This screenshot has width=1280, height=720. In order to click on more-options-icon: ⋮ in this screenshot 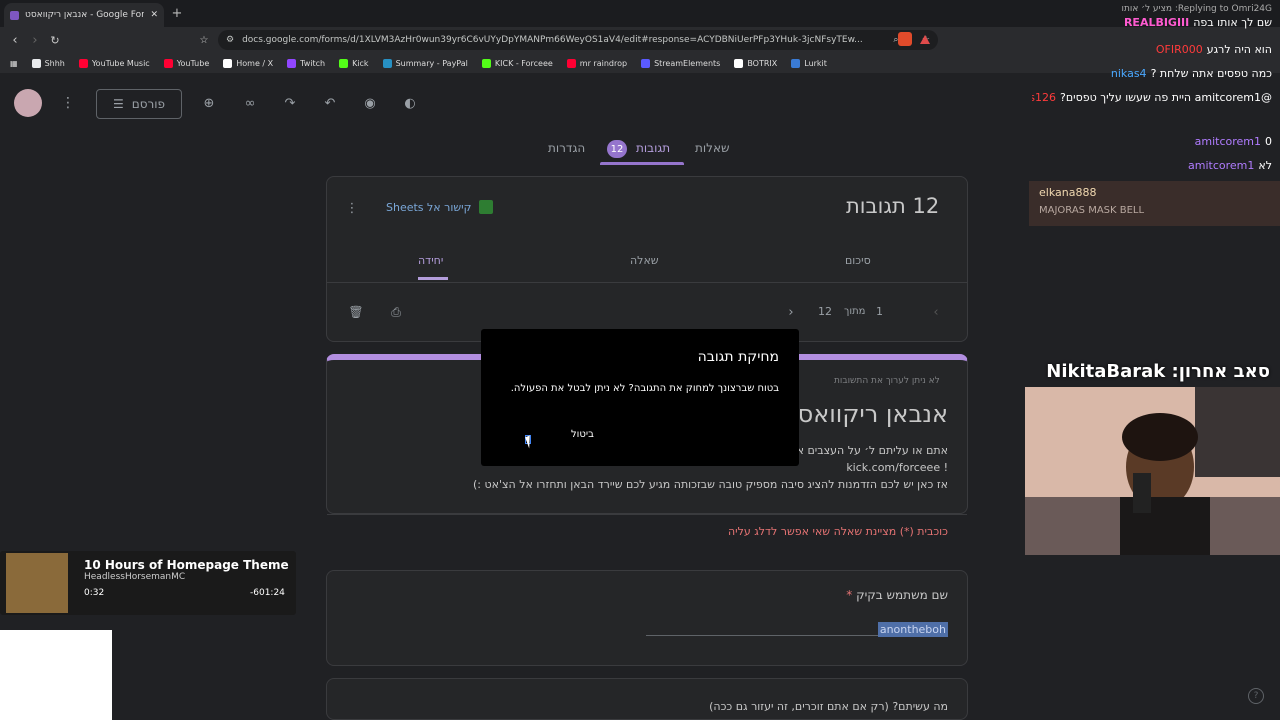, I will do `click(68, 103)`.